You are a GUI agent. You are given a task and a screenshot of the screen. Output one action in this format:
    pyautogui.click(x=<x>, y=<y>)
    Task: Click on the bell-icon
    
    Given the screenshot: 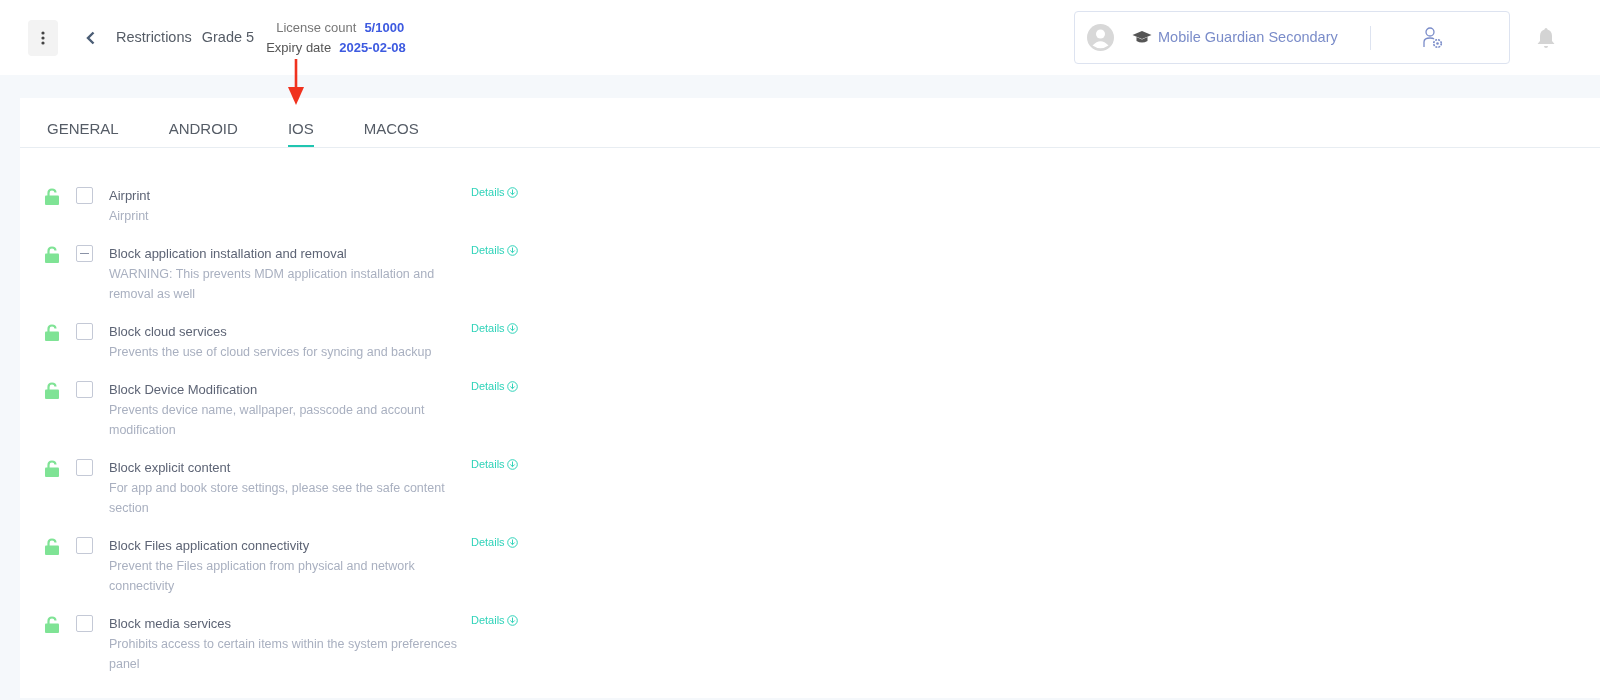 What is the action you would take?
    pyautogui.click(x=1546, y=37)
    